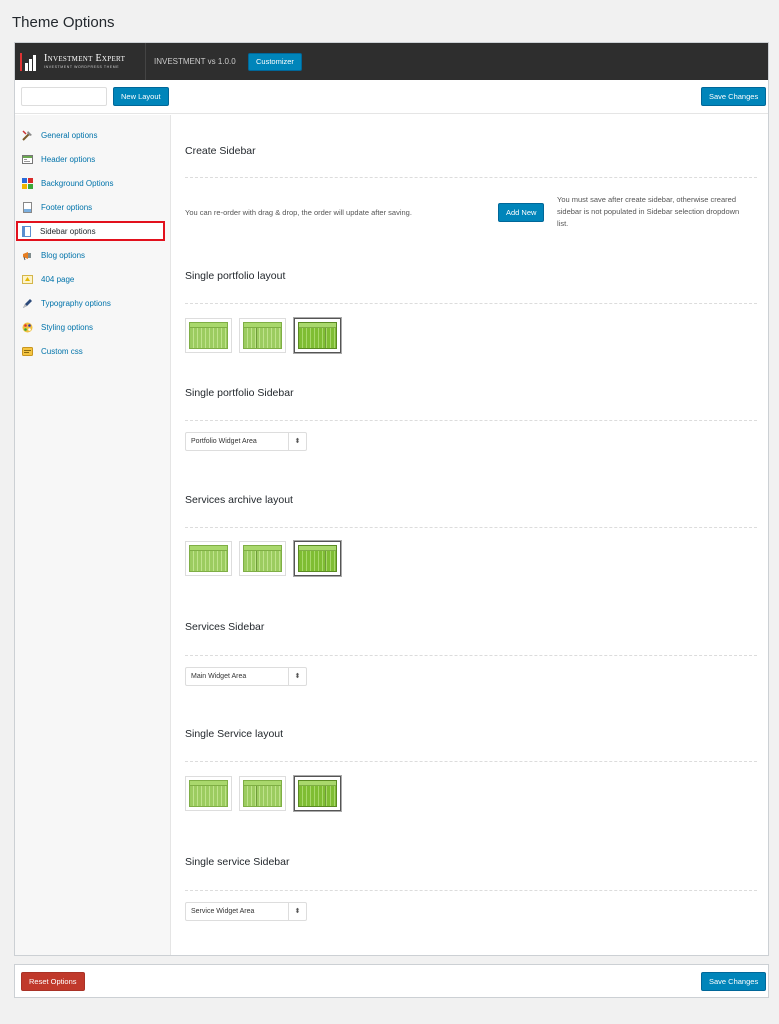 This screenshot has width=779, height=1024. Describe the element at coordinates (223, 911) in the screenshot. I see `select-value: Service Widget Area` at that location.